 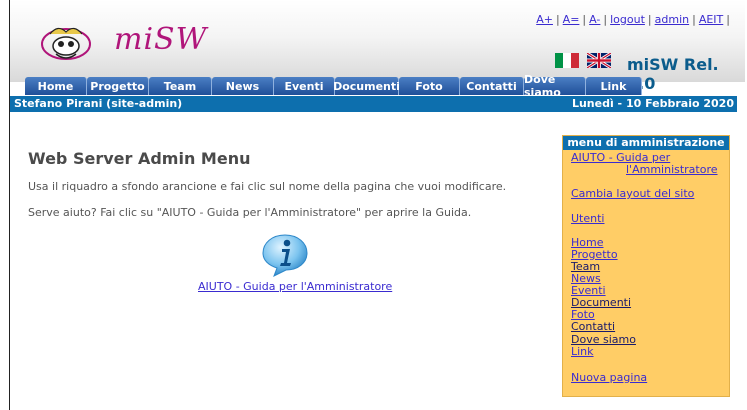 I want to click on nav-eventi: Eventi, so click(x=304, y=86).